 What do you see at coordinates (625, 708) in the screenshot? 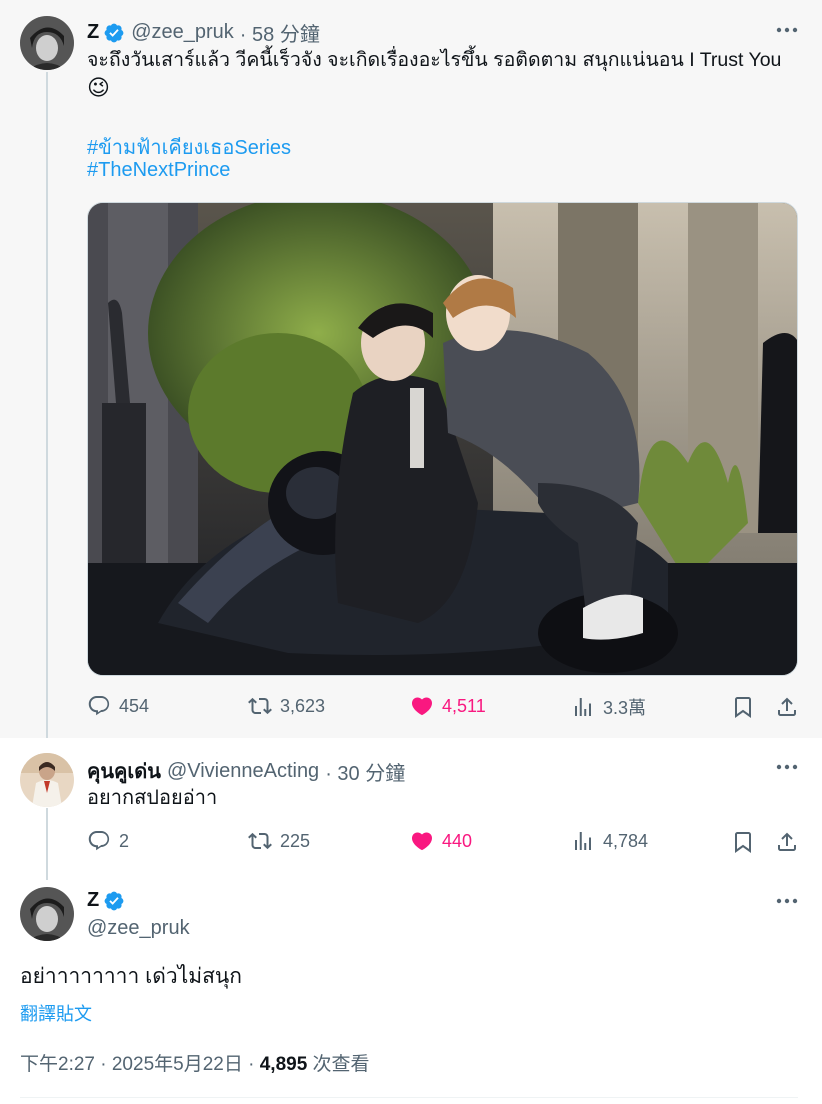
I see `views-count: 3.3萬` at bounding box center [625, 708].